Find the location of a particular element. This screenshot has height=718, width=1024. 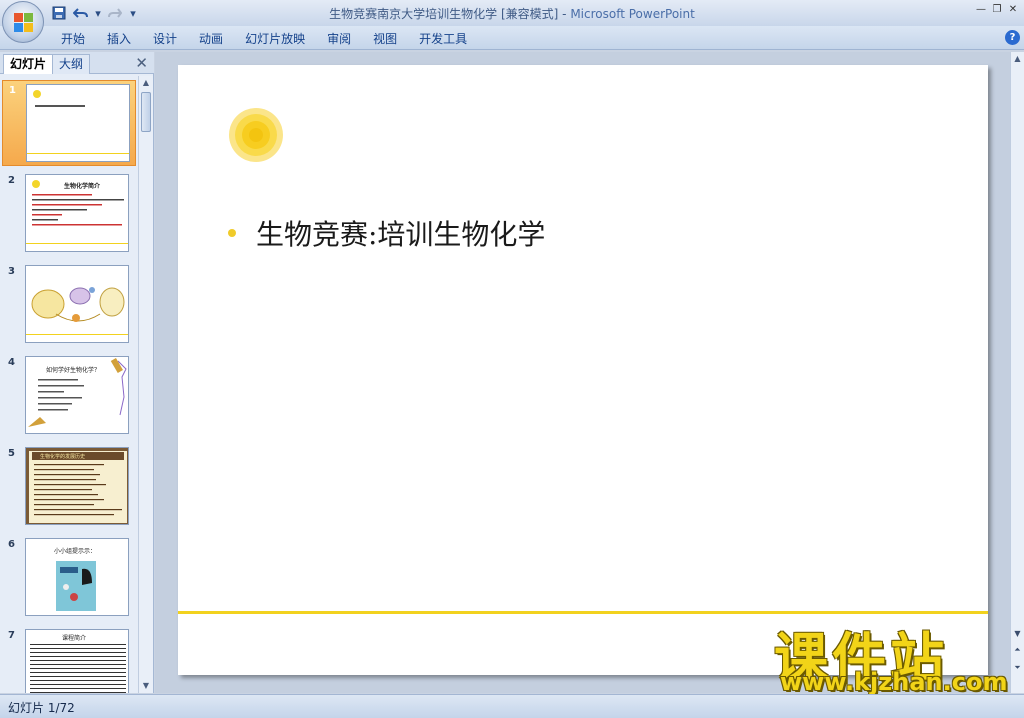

thumbnail-scrollbar: ▲ ▼ is located at coordinates (145, 384).